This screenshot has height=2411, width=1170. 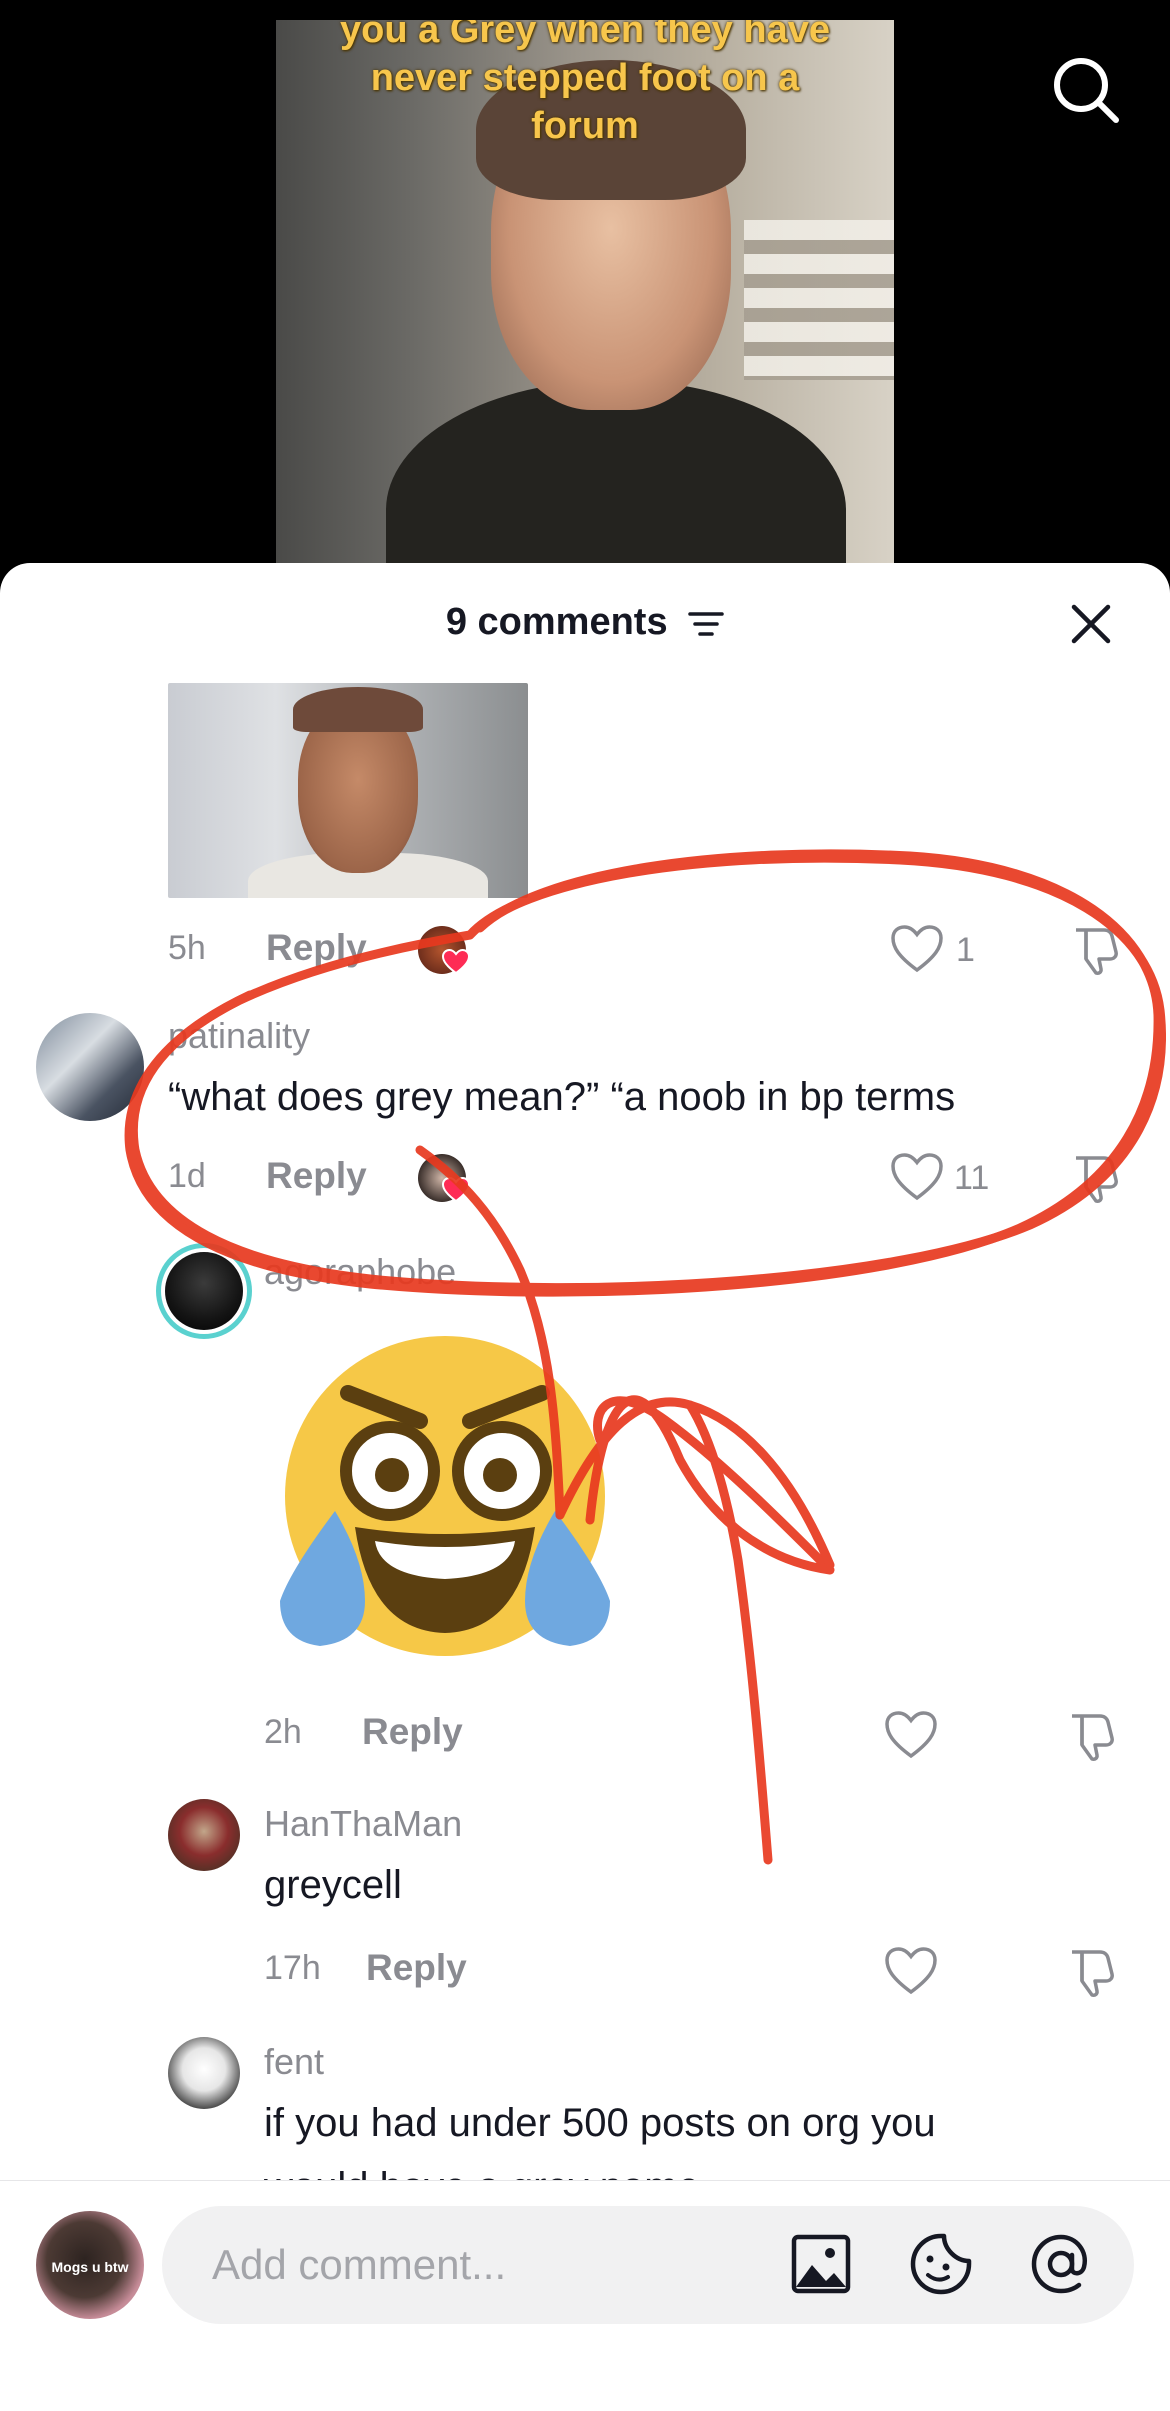 What do you see at coordinates (445, 1496) in the screenshot?
I see `laughing-crying-emoji-sticker` at bounding box center [445, 1496].